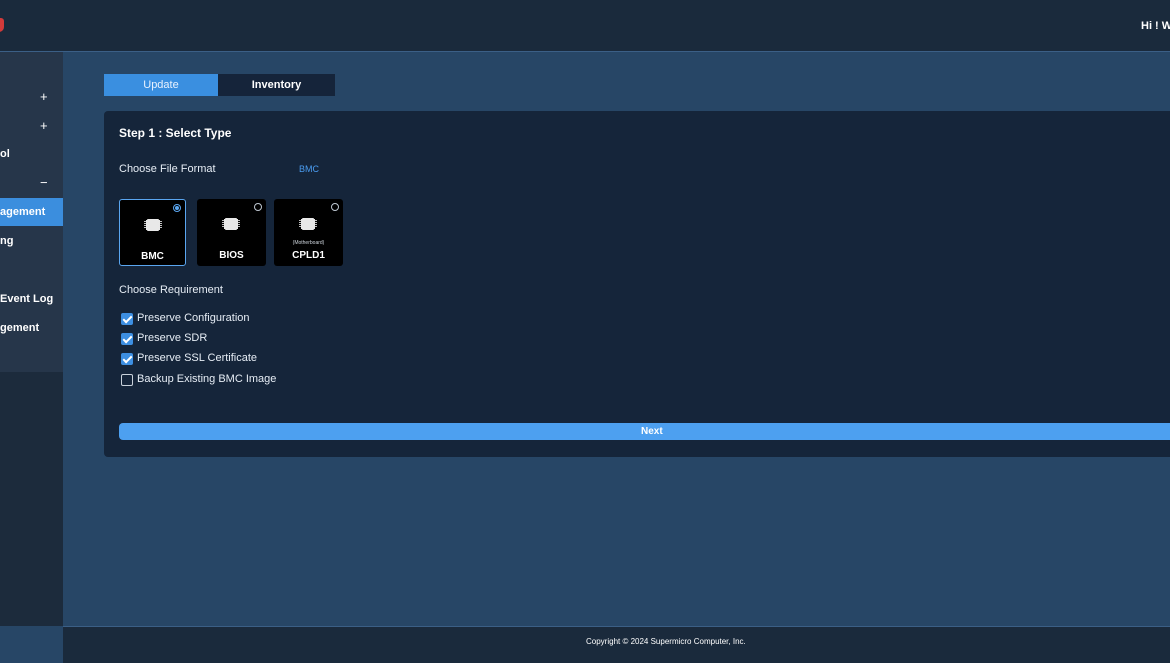 This screenshot has width=1170, height=663. Describe the element at coordinates (175, 133) in the screenshot. I see `step-title: Step 1 : Select Type` at that location.